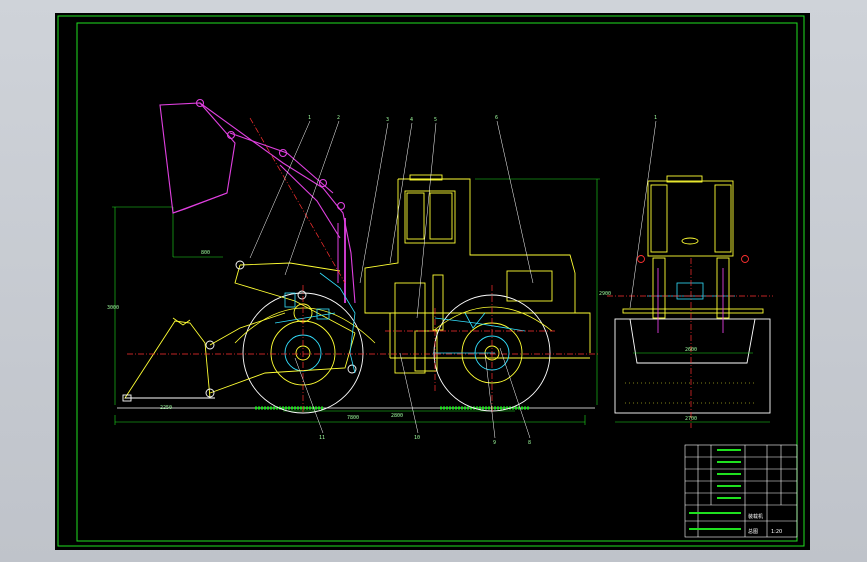 Image resolution: width=867 pixels, height=562 pixels. I want to click on callout-2: 2, so click(338, 118).